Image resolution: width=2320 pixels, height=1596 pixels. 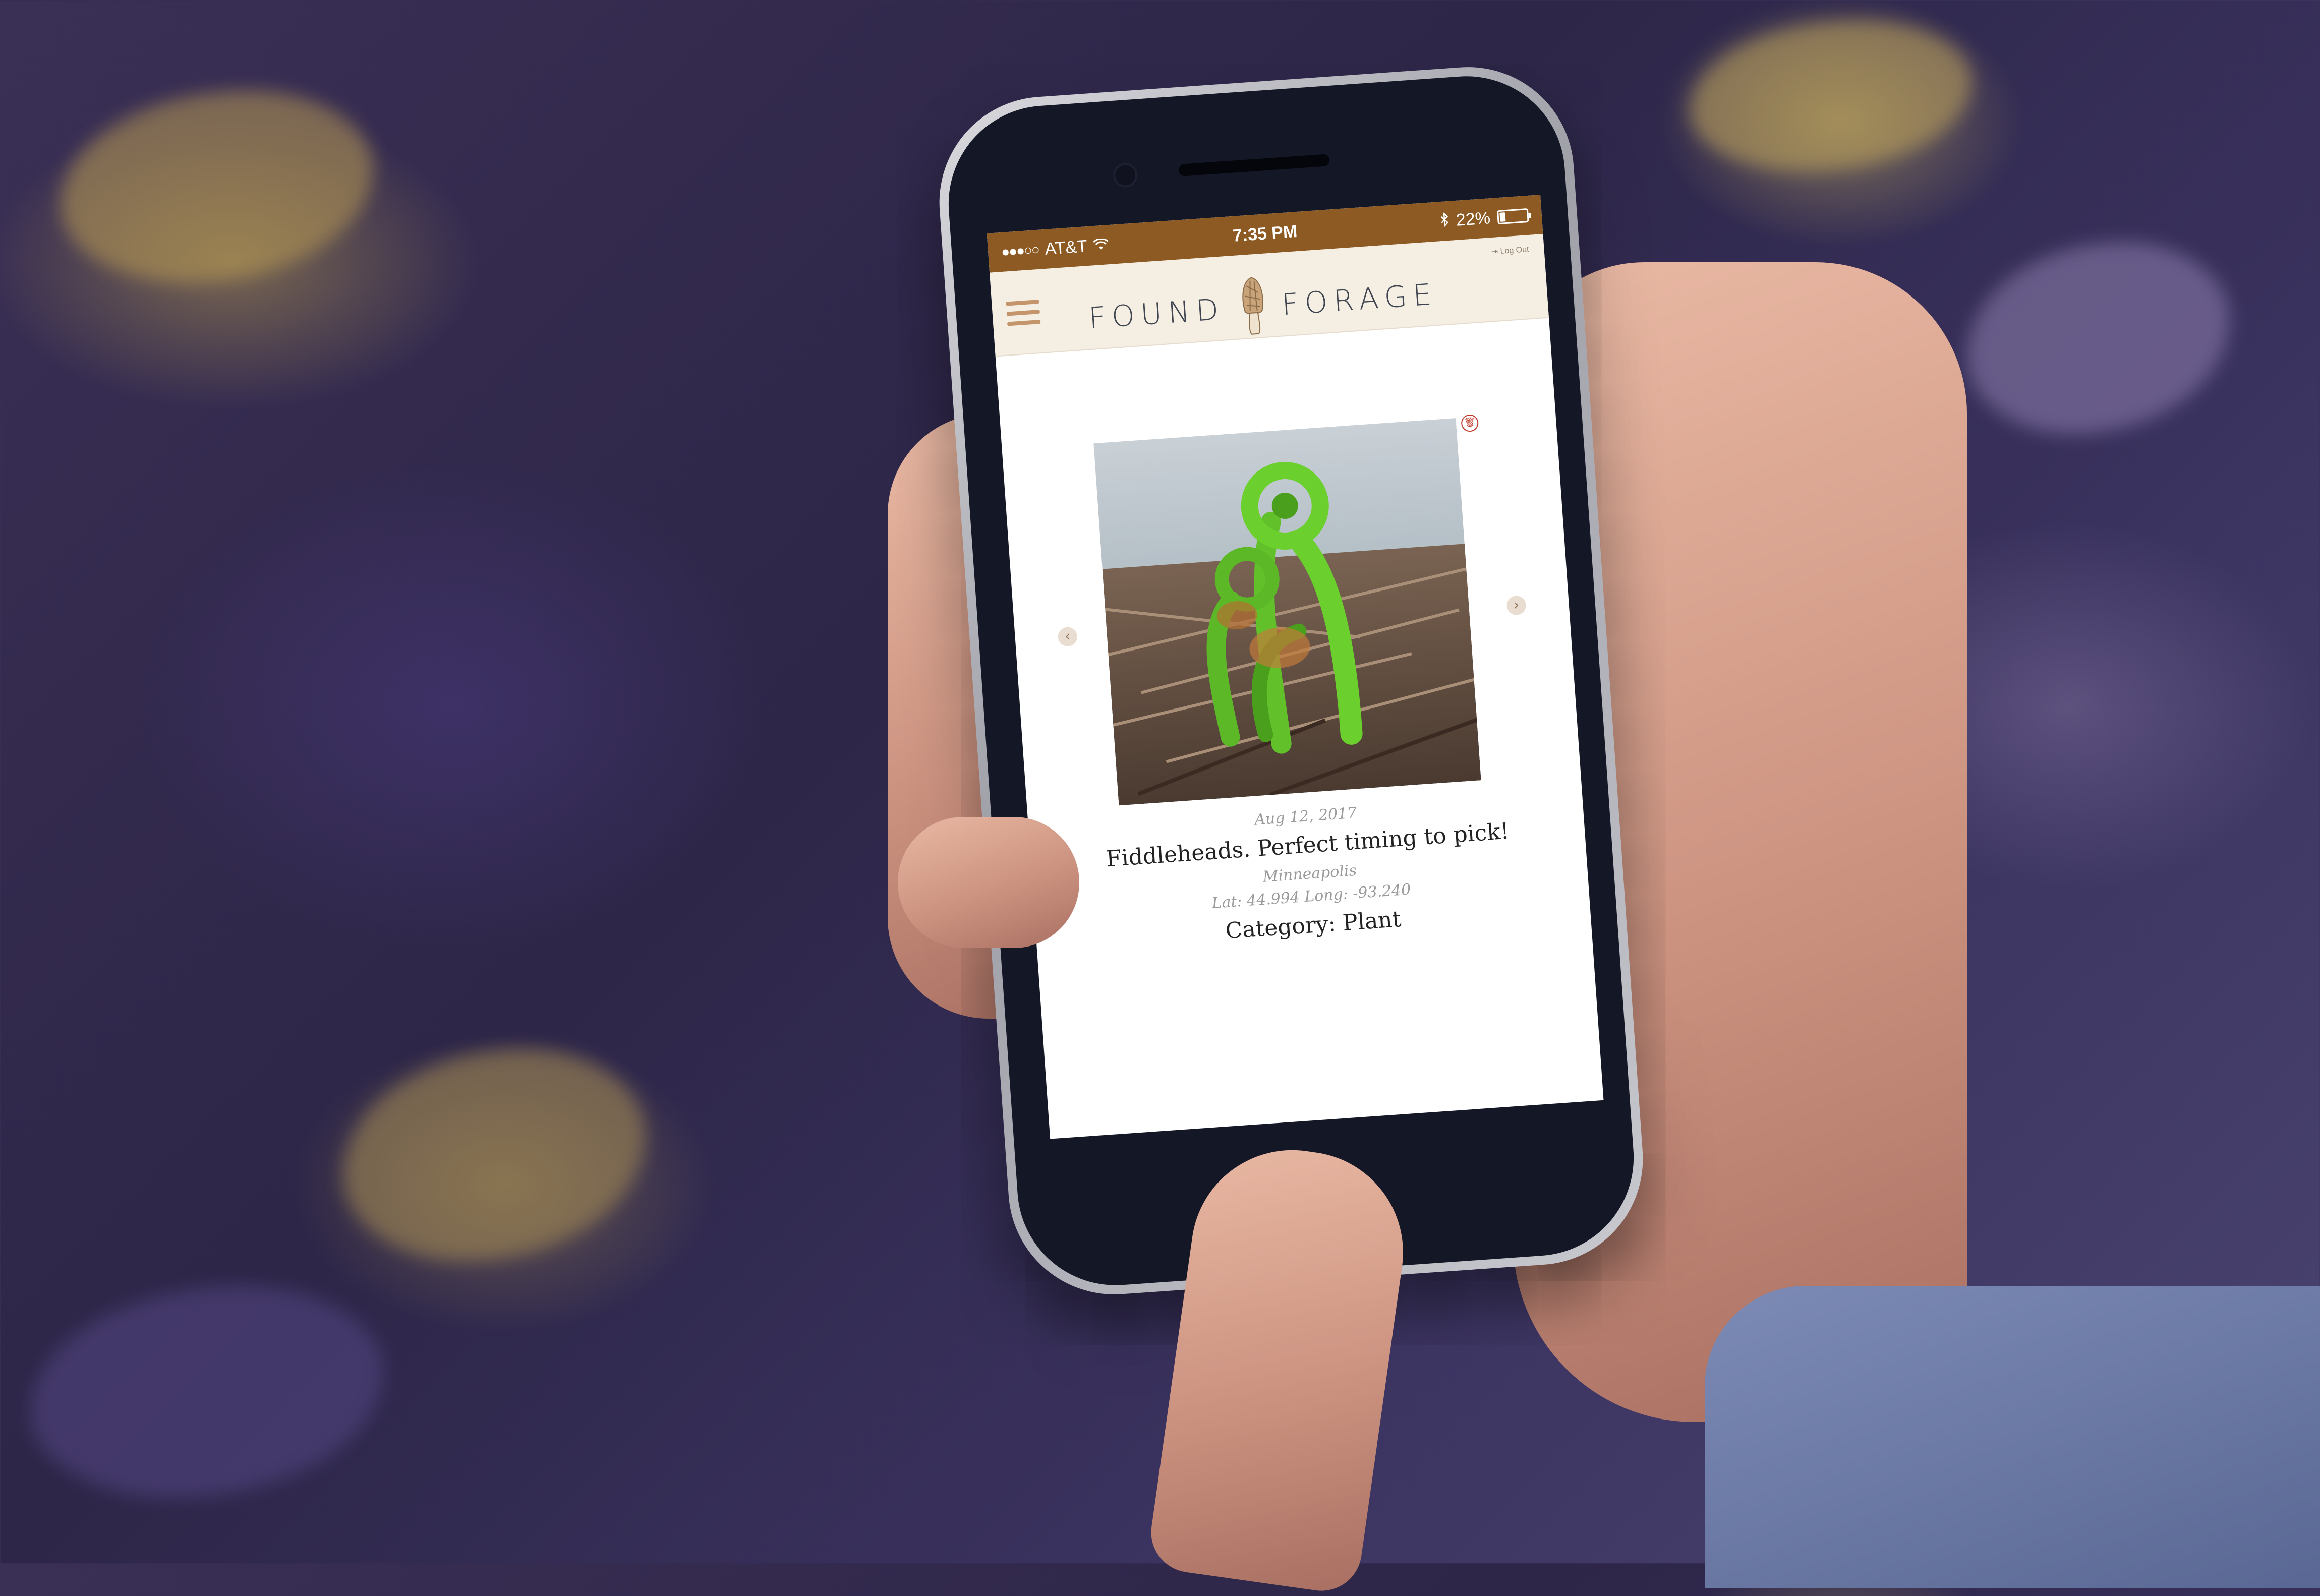 What do you see at coordinates (1496, 252) in the screenshot?
I see `logout-icon: ⇥` at bounding box center [1496, 252].